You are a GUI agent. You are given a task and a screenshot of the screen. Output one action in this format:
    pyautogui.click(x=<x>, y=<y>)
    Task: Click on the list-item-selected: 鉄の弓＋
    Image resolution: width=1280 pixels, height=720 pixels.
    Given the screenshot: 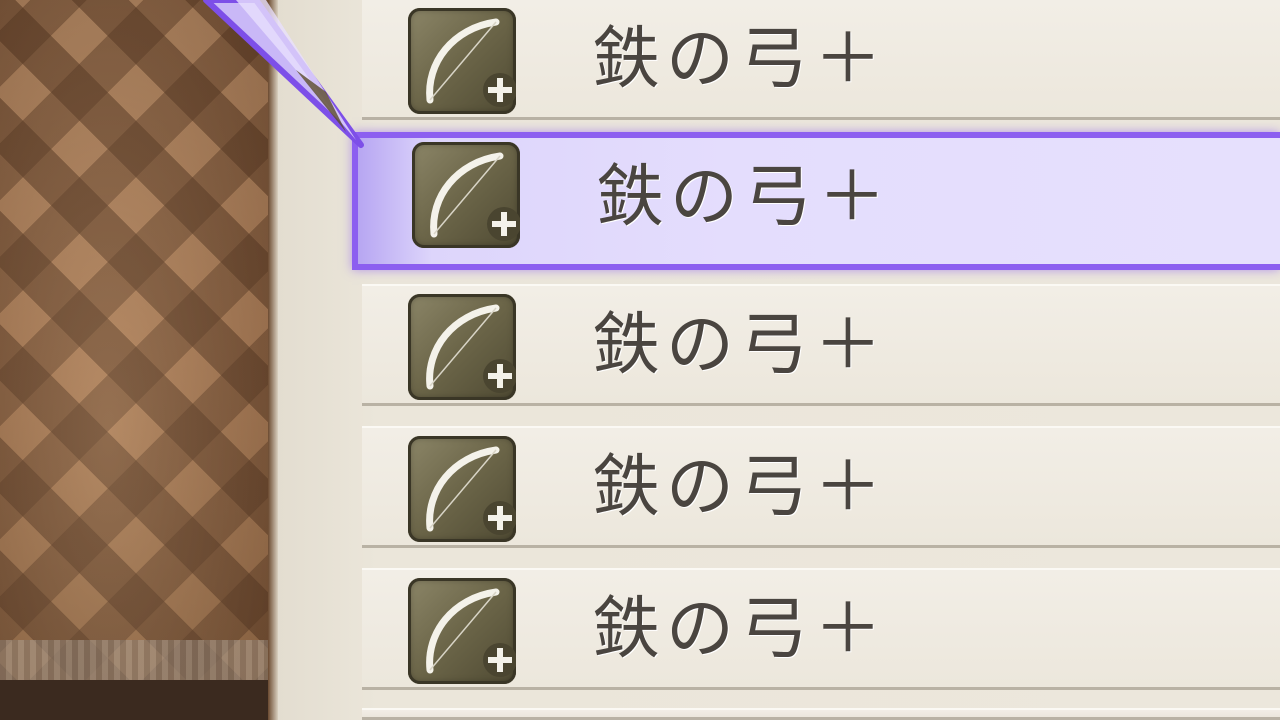 What is the action you would take?
    pyautogui.click(x=816, y=201)
    